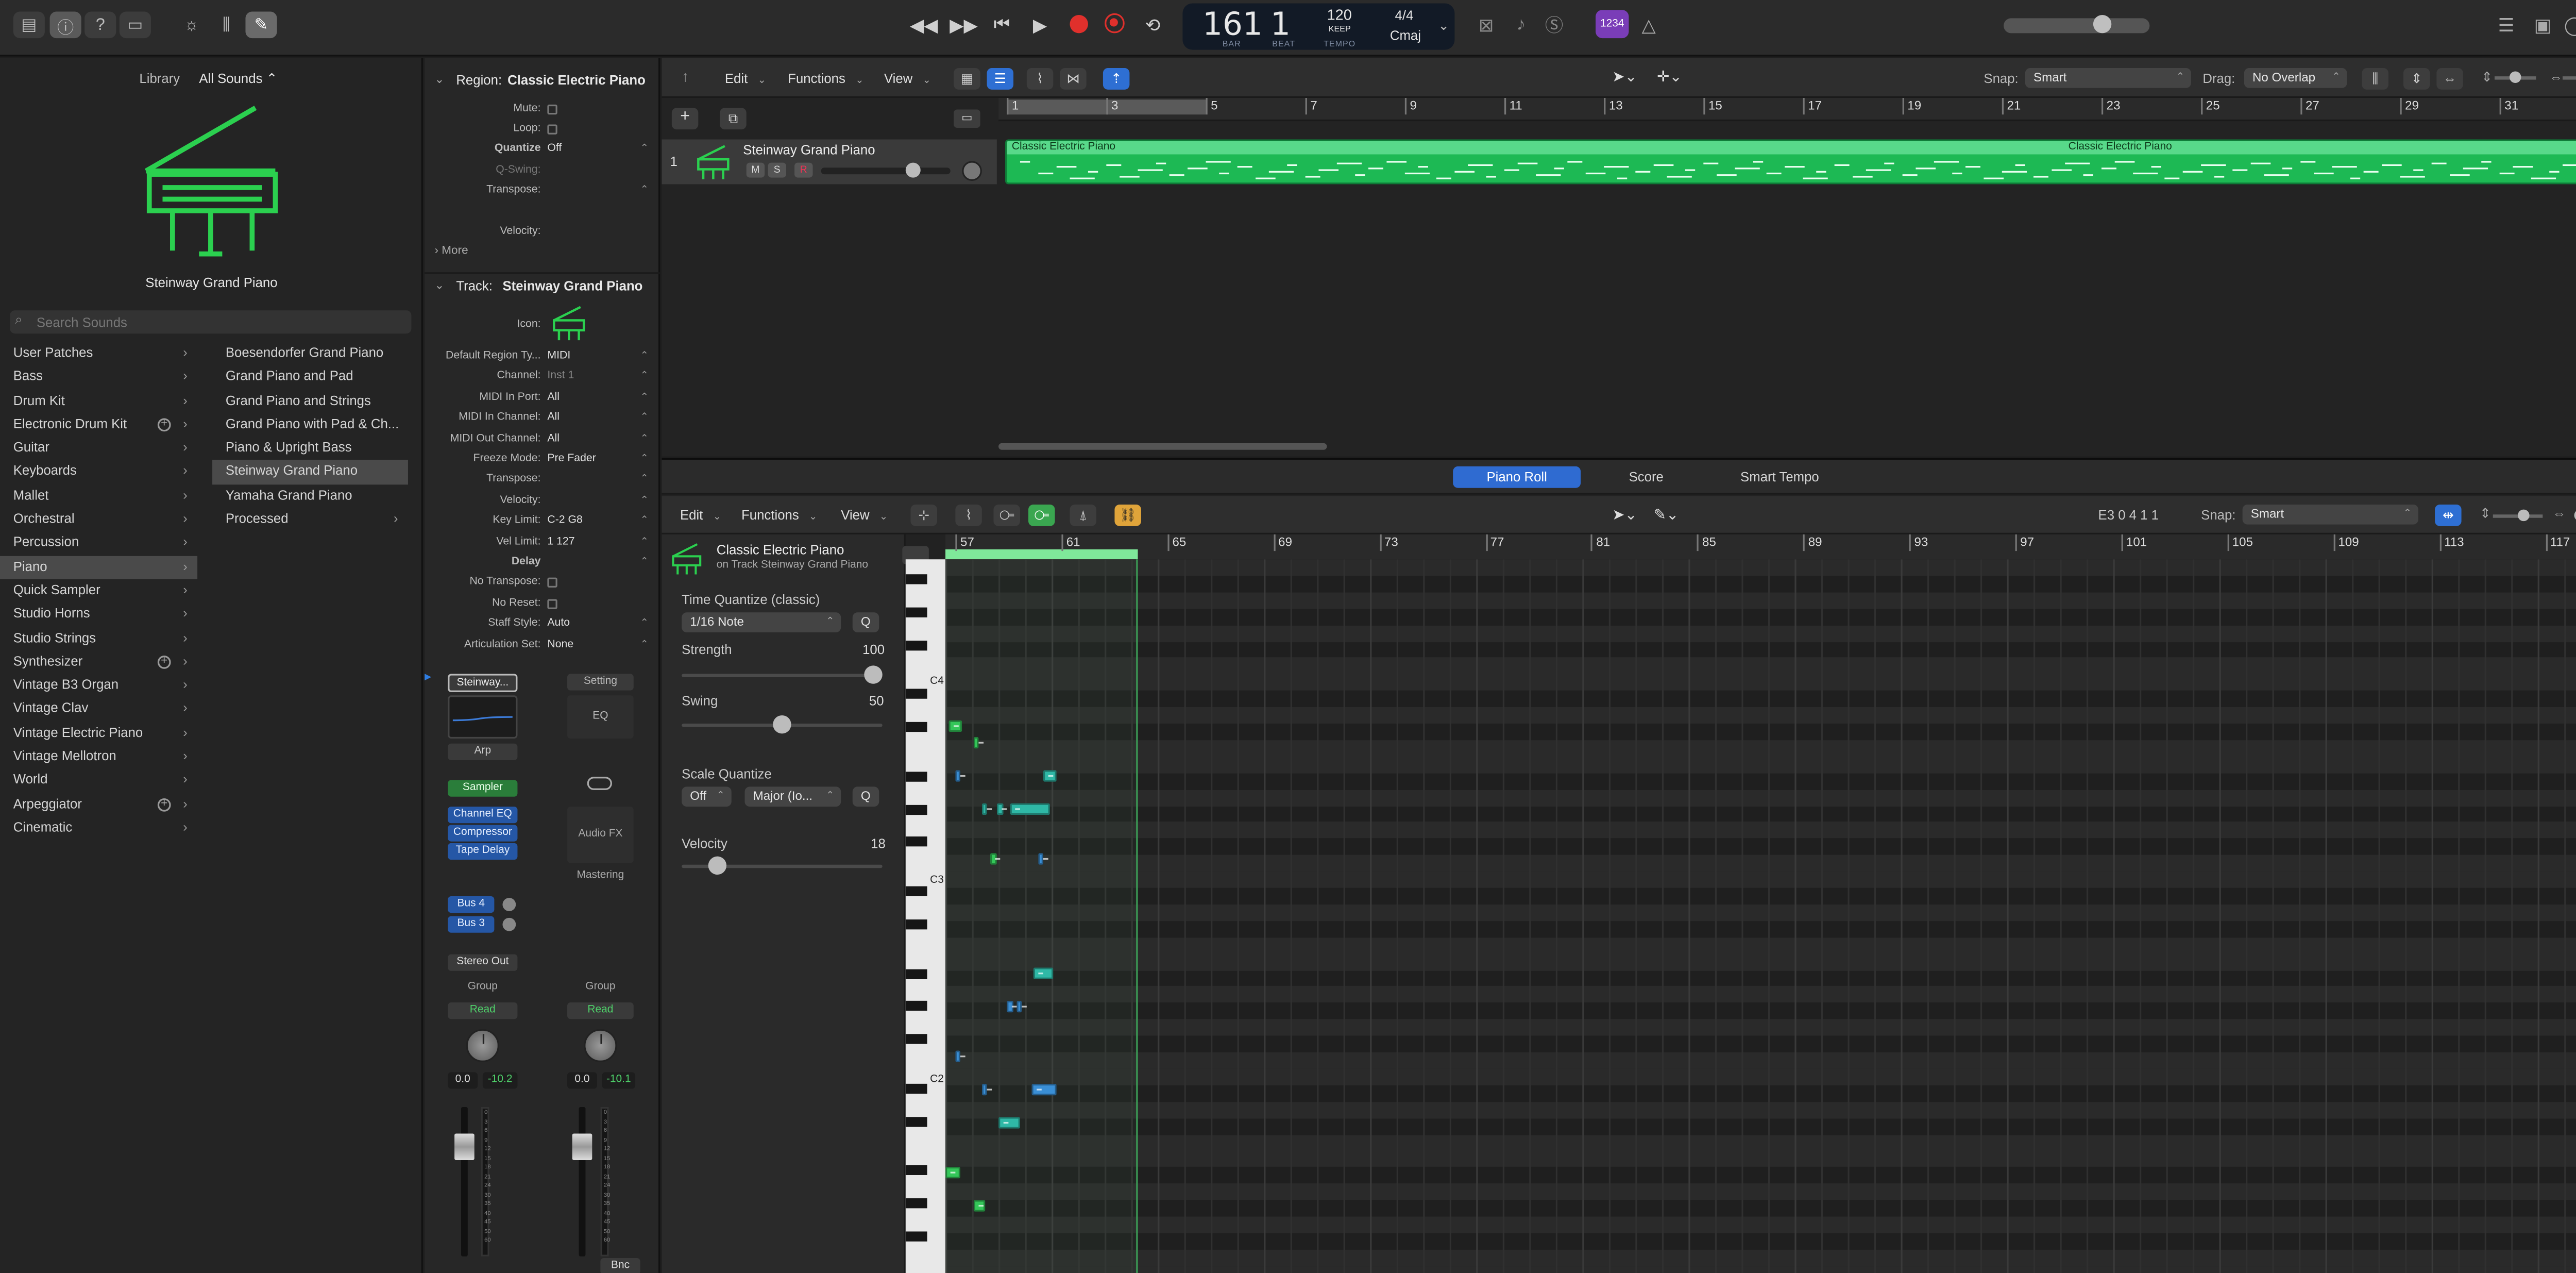 The height and width of the screenshot is (1273, 2576). Describe the element at coordinates (471, 924) in the screenshot. I see `send-bus-3: Bus 3` at that location.